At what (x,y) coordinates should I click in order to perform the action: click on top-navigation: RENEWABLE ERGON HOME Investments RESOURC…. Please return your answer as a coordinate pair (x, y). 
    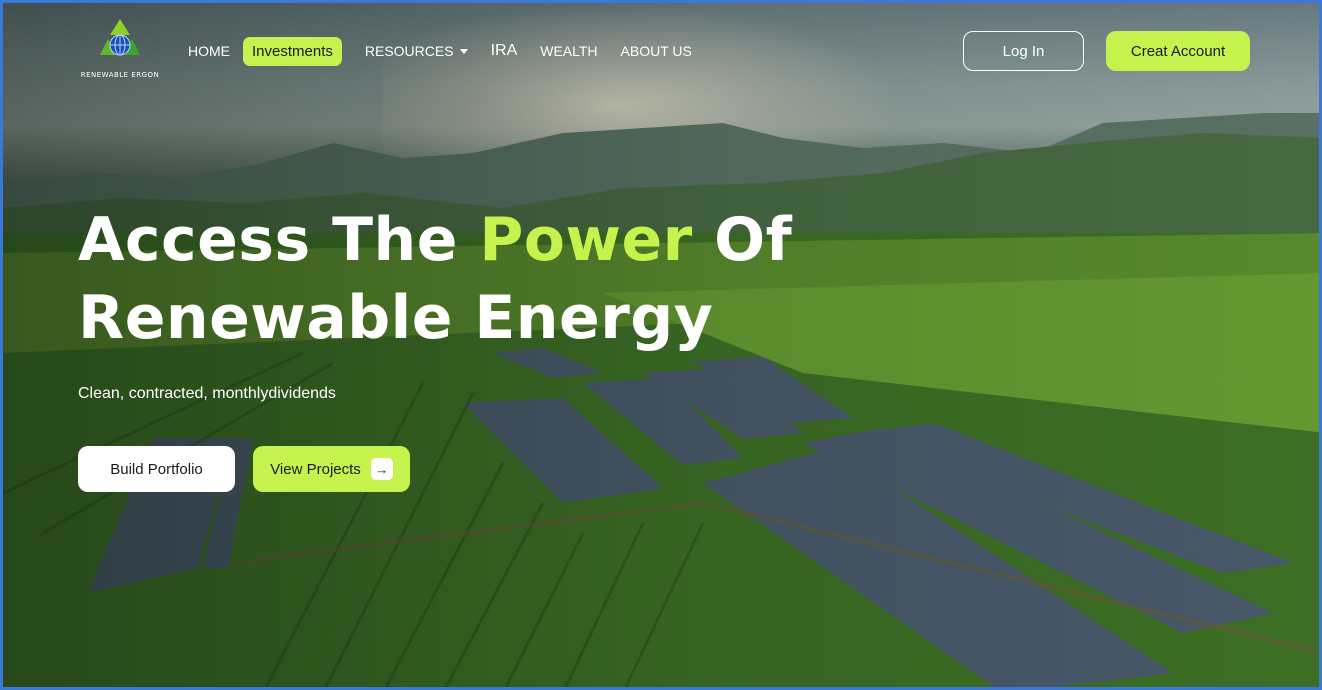
    Looking at the image, I should click on (661, 50).